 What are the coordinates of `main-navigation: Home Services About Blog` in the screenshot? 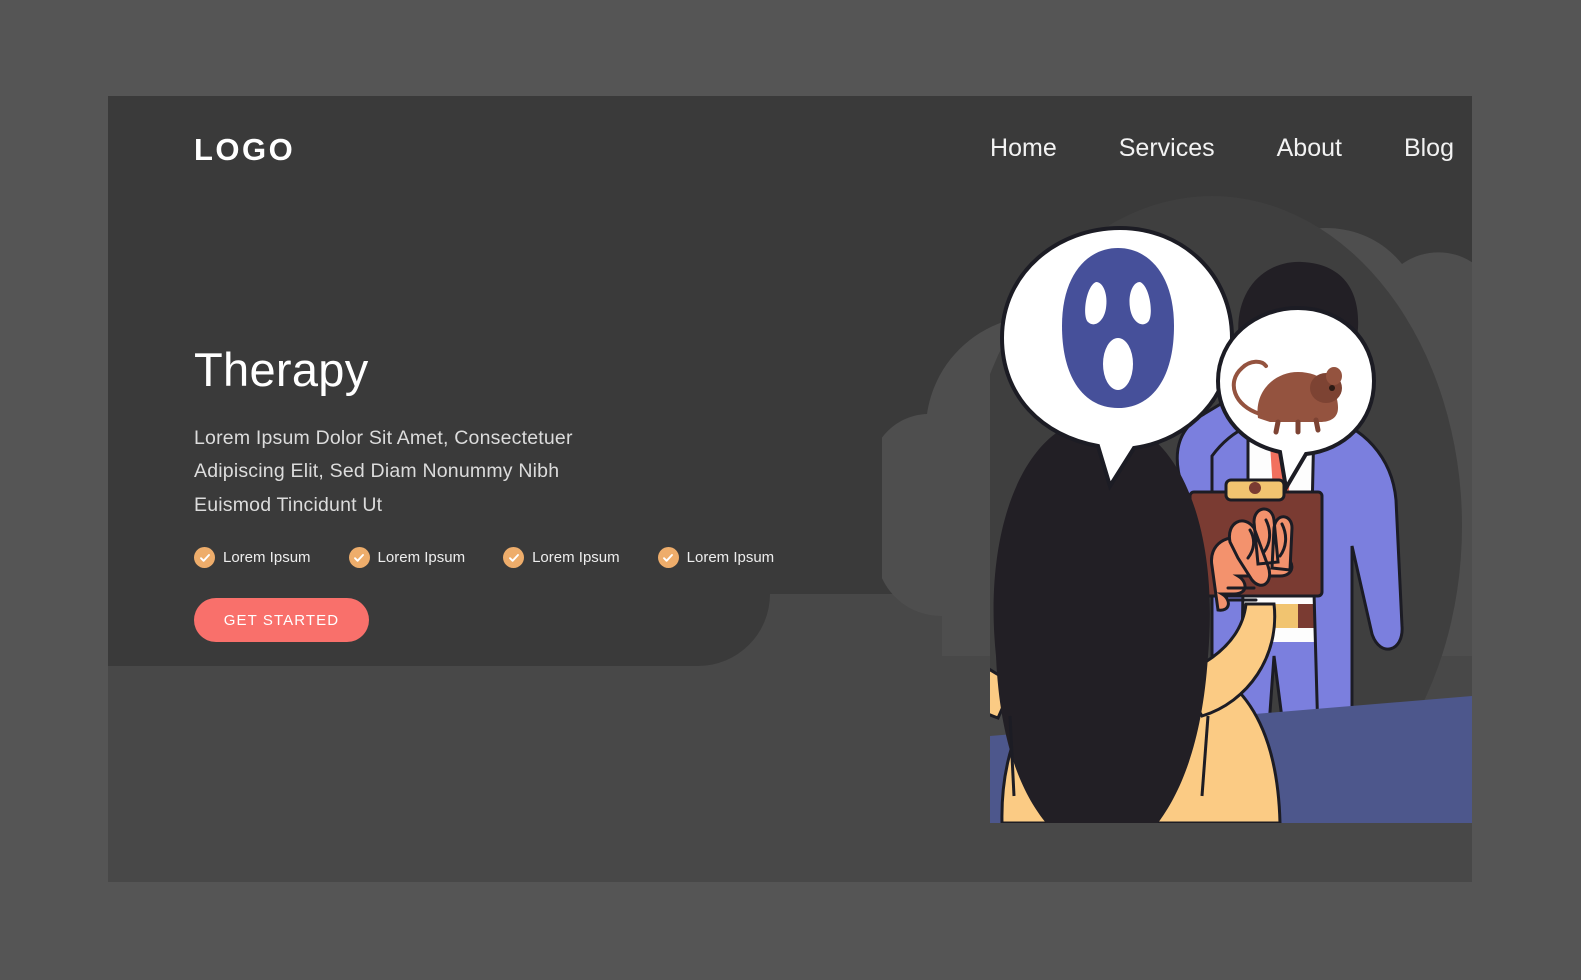 It's located at (1222, 148).